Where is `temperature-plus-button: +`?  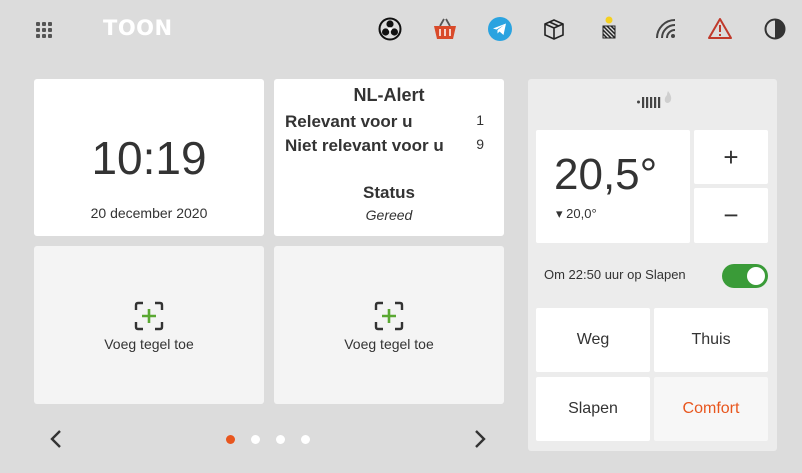
temperature-plus-button: + is located at coordinates (731, 157).